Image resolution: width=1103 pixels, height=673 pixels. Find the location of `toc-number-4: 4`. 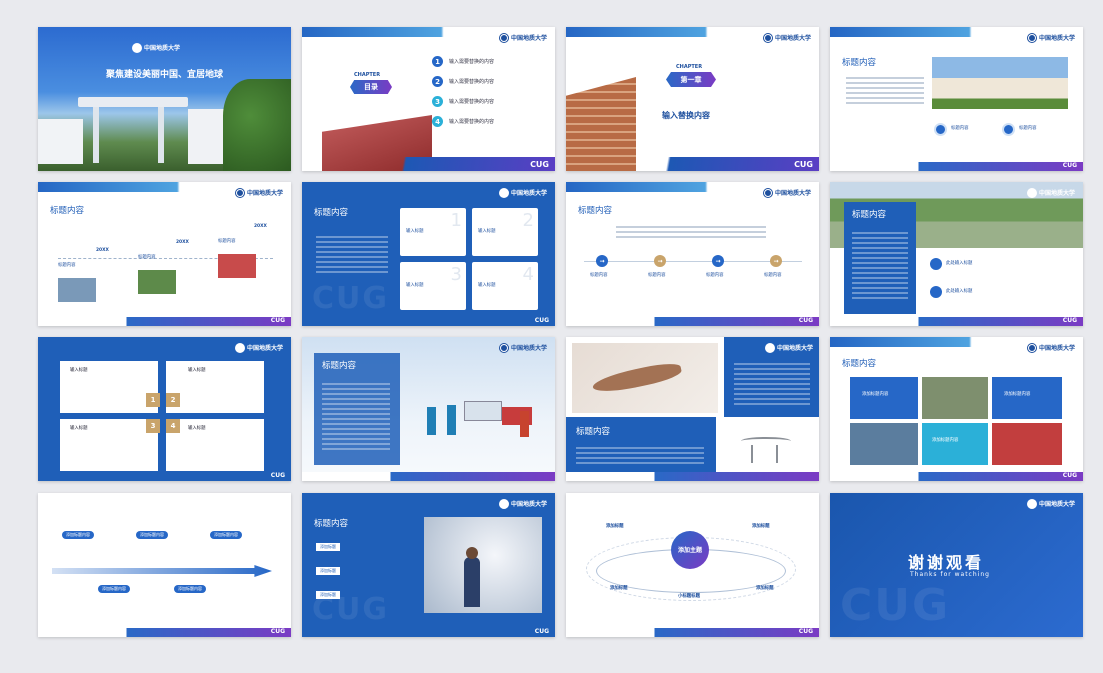

toc-number-4: 4 is located at coordinates (437, 121).